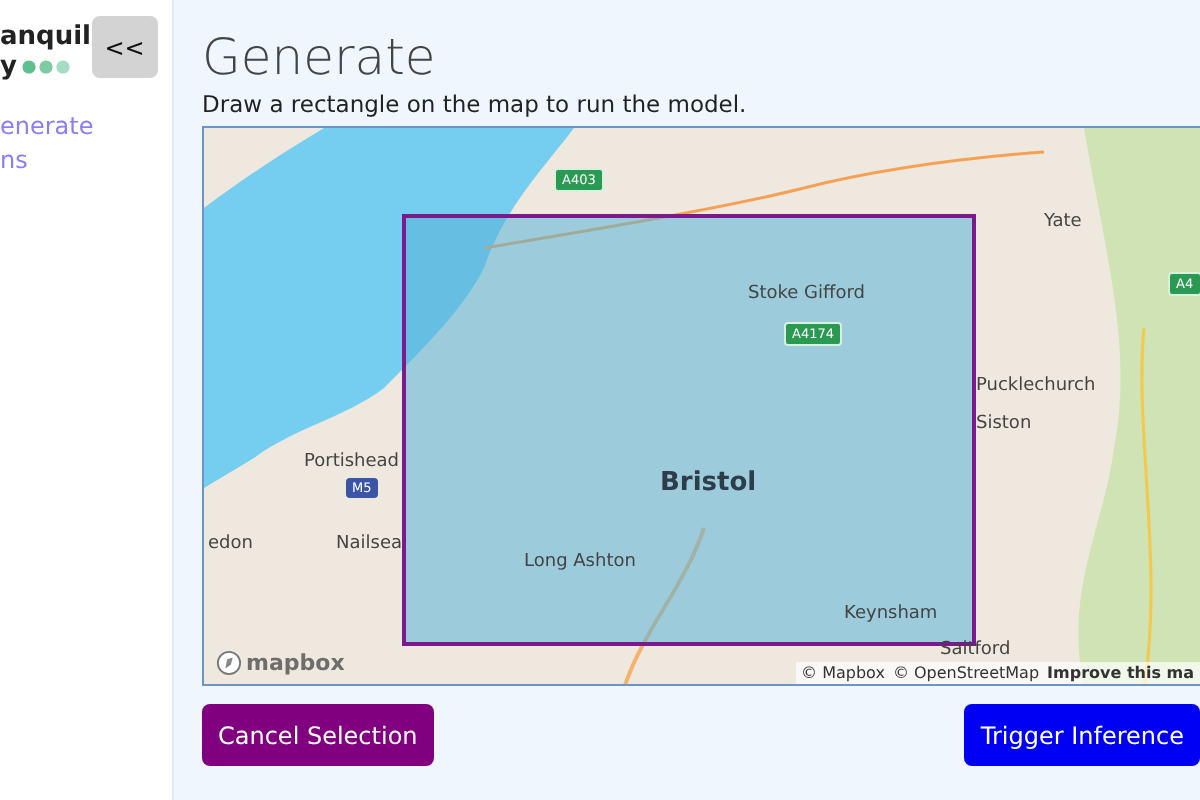 The image size is (1200, 800). Describe the element at coordinates (369, 544) in the screenshot. I see `place-label: Nailsea` at that location.